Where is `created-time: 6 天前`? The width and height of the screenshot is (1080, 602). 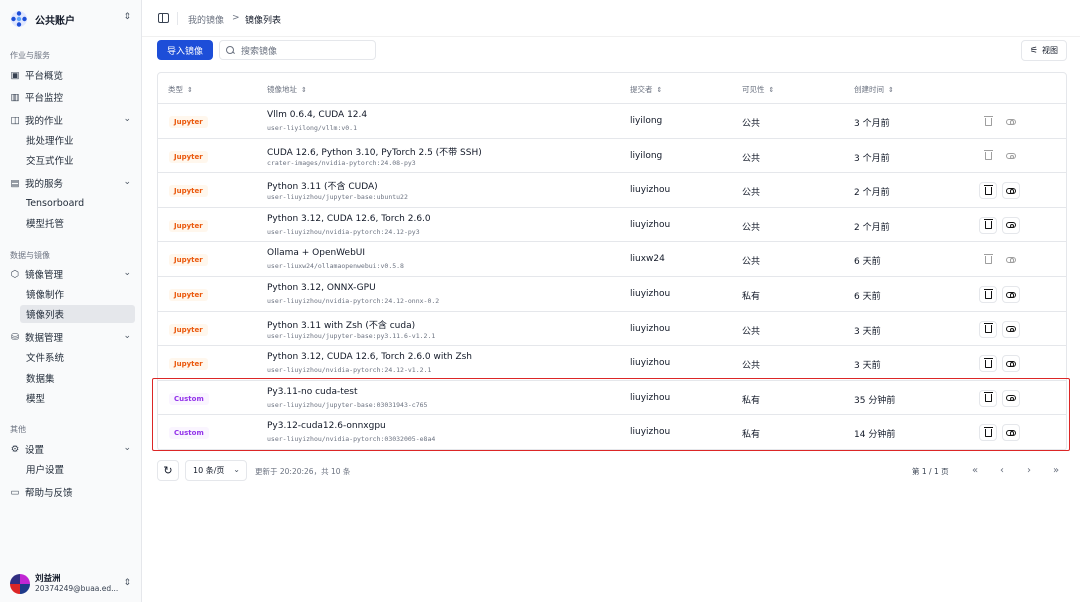 created-time: 6 天前 is located at coordinates (867, 297).